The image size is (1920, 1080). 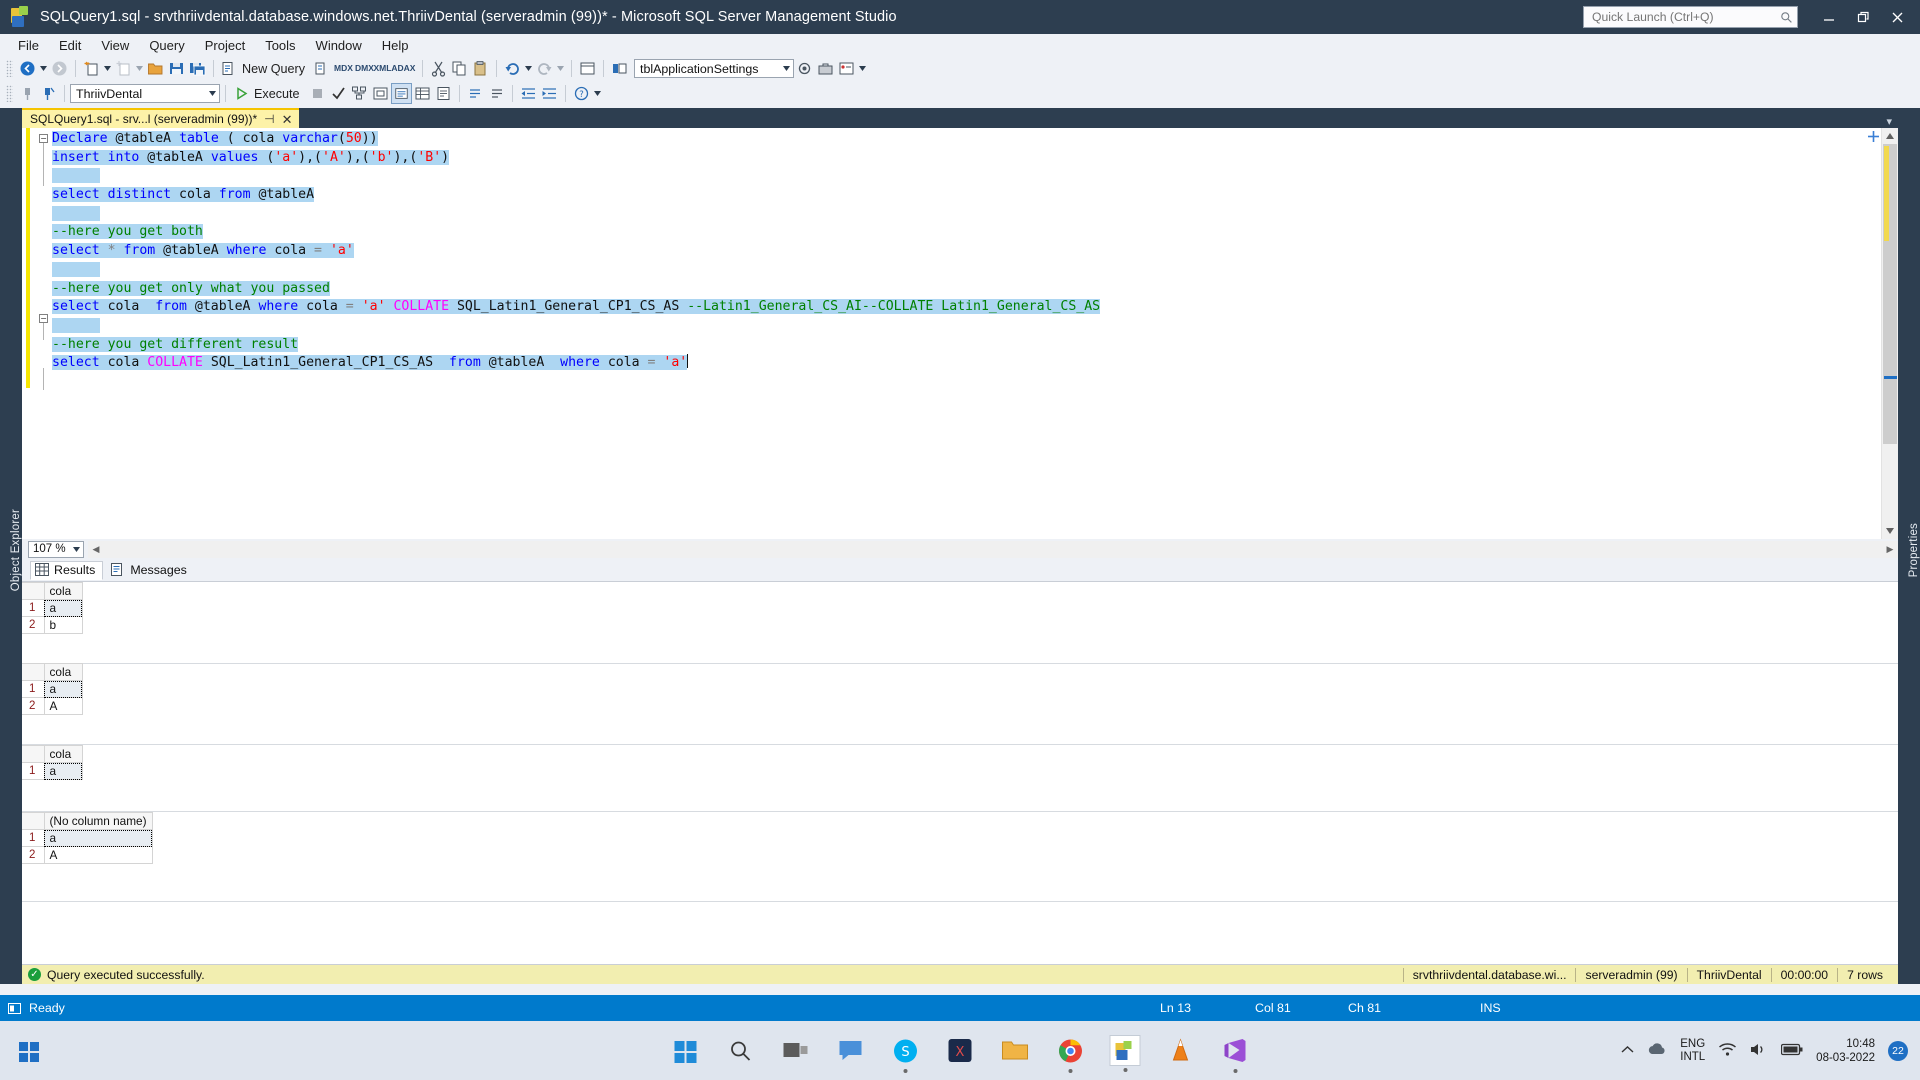 What do you see at coordinates (975, 232) in the screenshot?
I see `editor-line: --here you get both` at bounding box center [975, 232].